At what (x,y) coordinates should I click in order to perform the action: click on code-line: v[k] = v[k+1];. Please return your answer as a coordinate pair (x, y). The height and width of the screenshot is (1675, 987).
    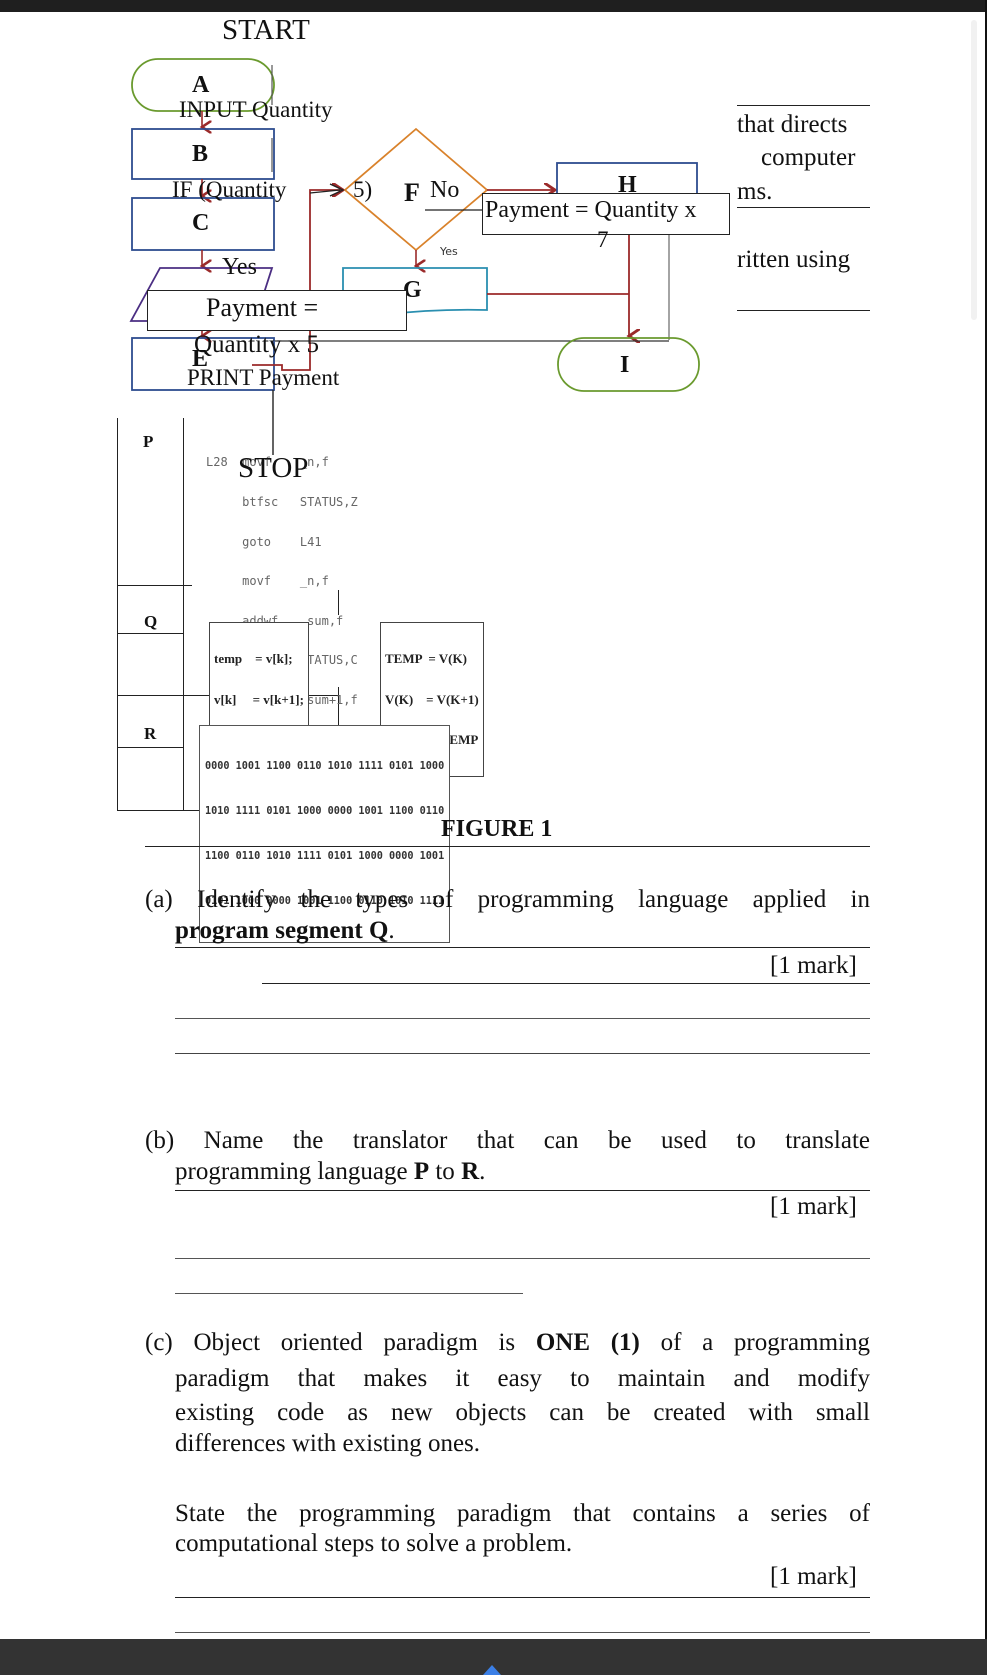
    Looking at the image, I should click on (259, 699).